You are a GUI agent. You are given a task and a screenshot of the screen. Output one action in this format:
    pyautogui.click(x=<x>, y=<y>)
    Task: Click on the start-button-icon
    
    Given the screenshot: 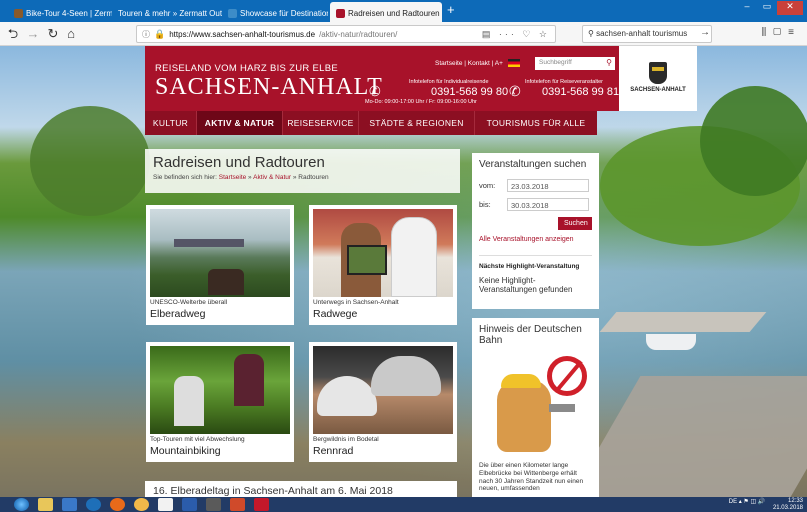 What is the action you would take?
    pyautogui.click(x=21, y=504)
    